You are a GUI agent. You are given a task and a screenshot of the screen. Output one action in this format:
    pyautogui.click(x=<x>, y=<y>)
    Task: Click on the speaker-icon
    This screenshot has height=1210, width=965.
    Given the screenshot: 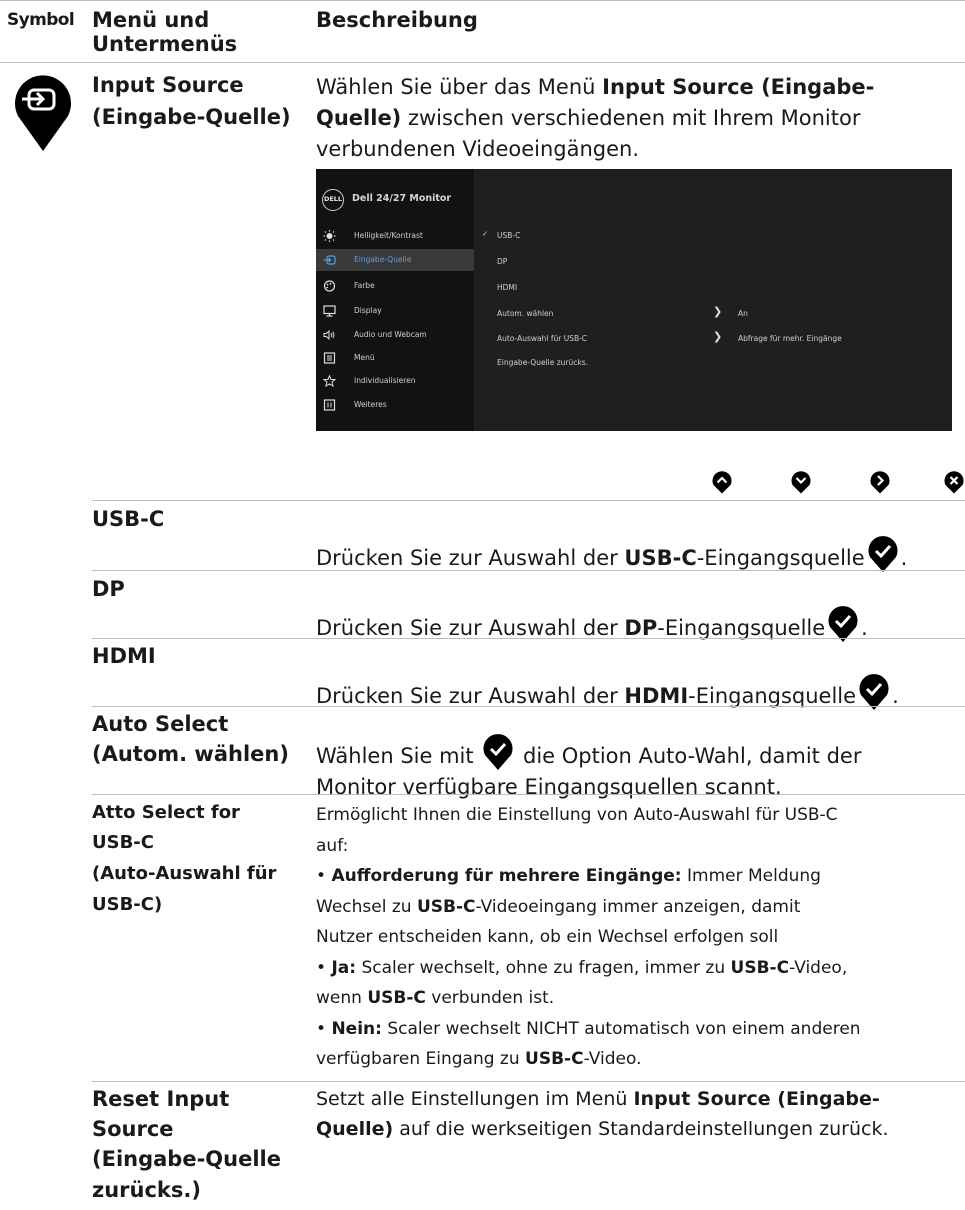 What is the action you would take?
    pyautogui.click(x=329, y=335)
    